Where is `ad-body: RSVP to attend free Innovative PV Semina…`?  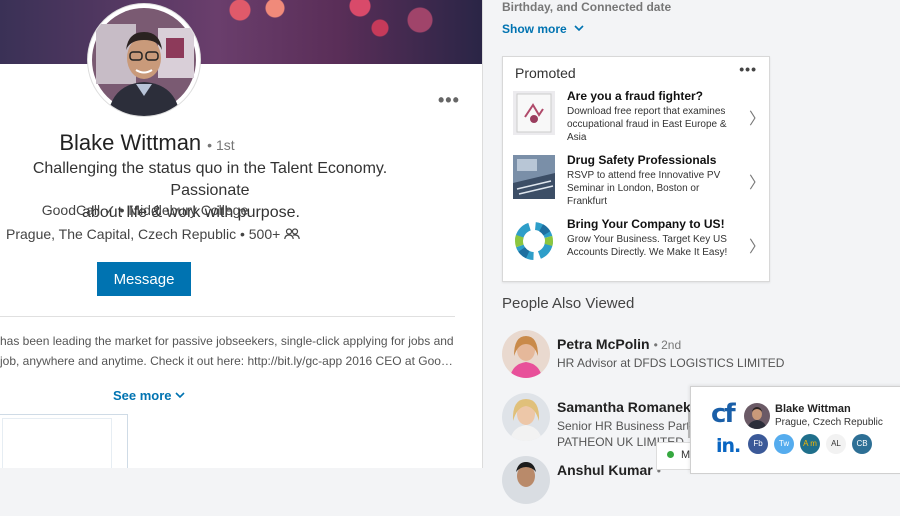 ad-body: RSVP to attend free Innovative PV Semina… is located at coordinates (644, 188).